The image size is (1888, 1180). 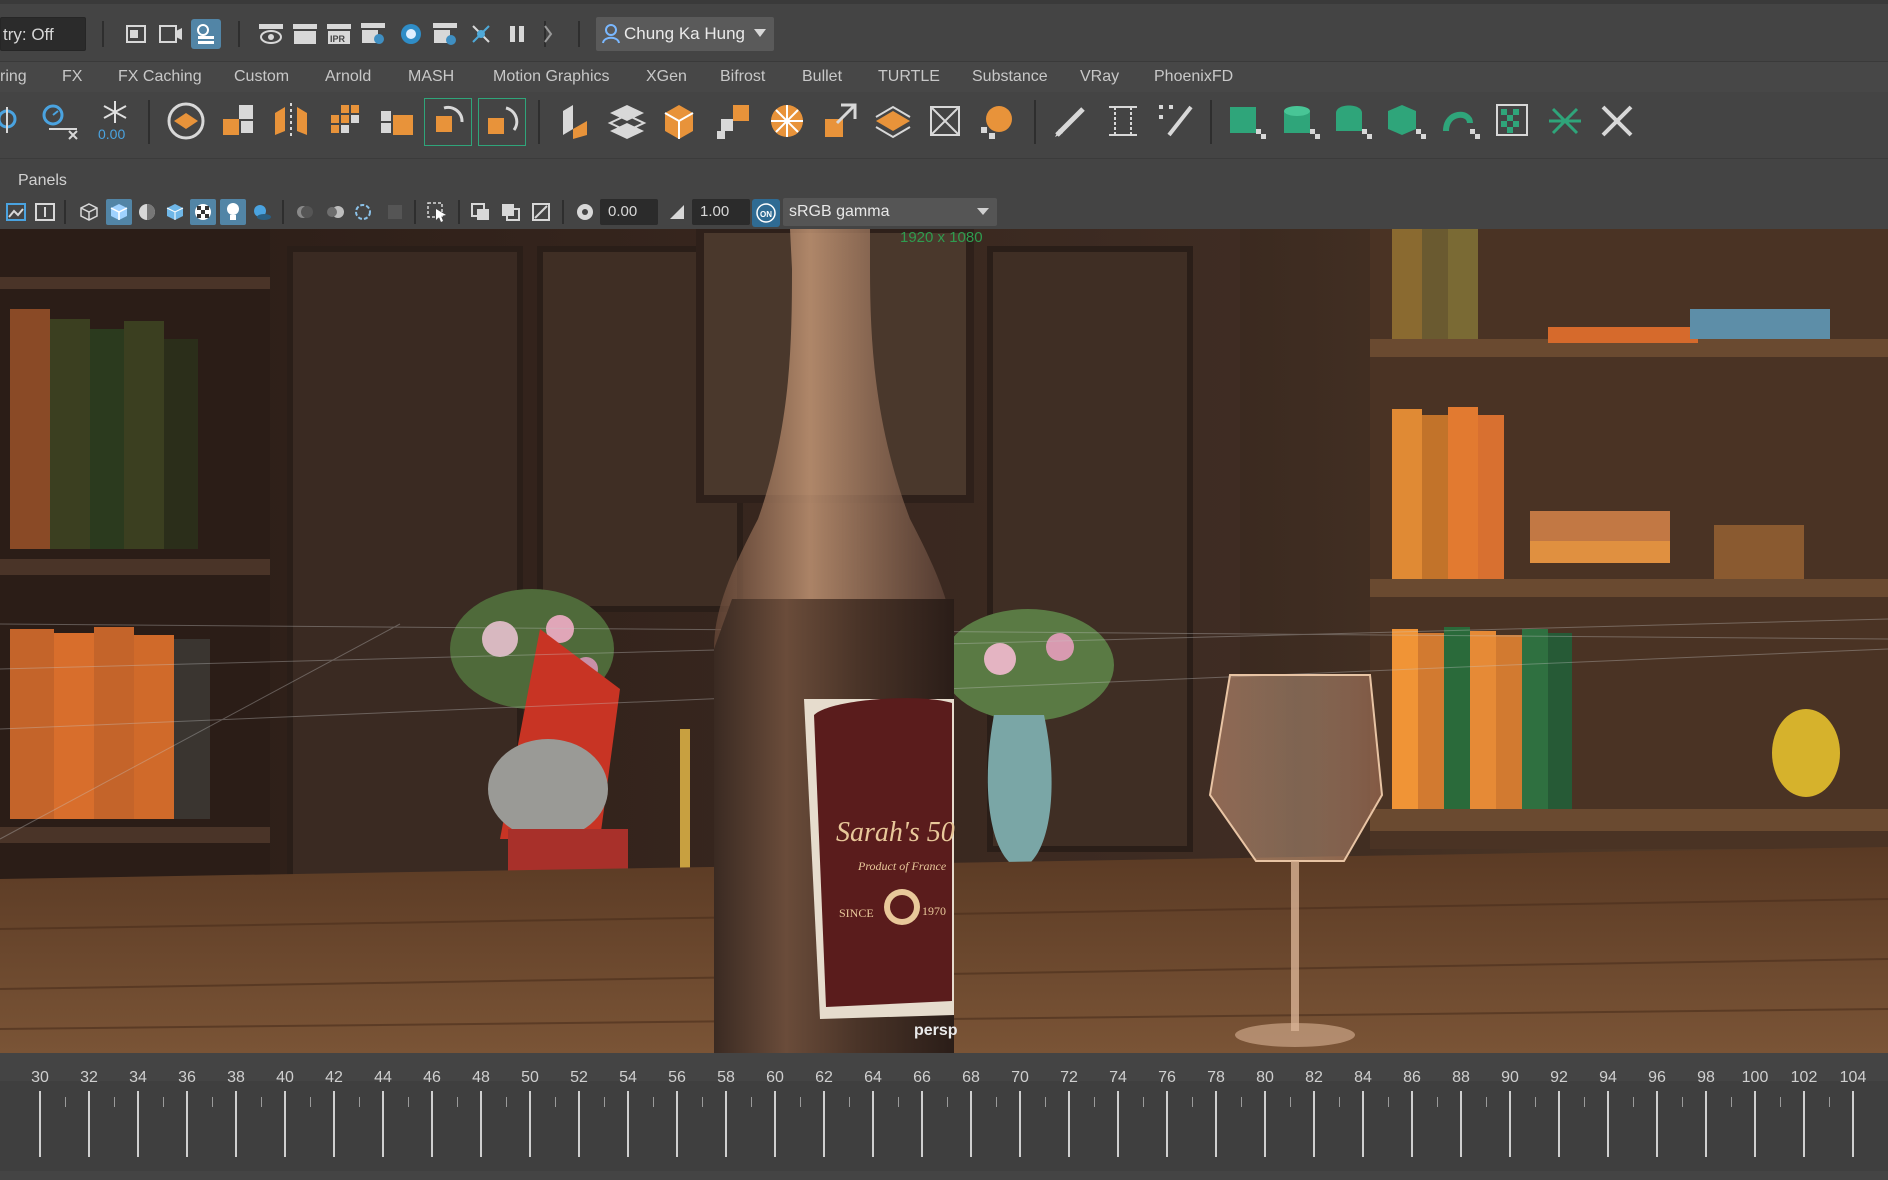 I want to click on tab-phoenixfd: PhoenixFD, so click(x=1193, y=77).